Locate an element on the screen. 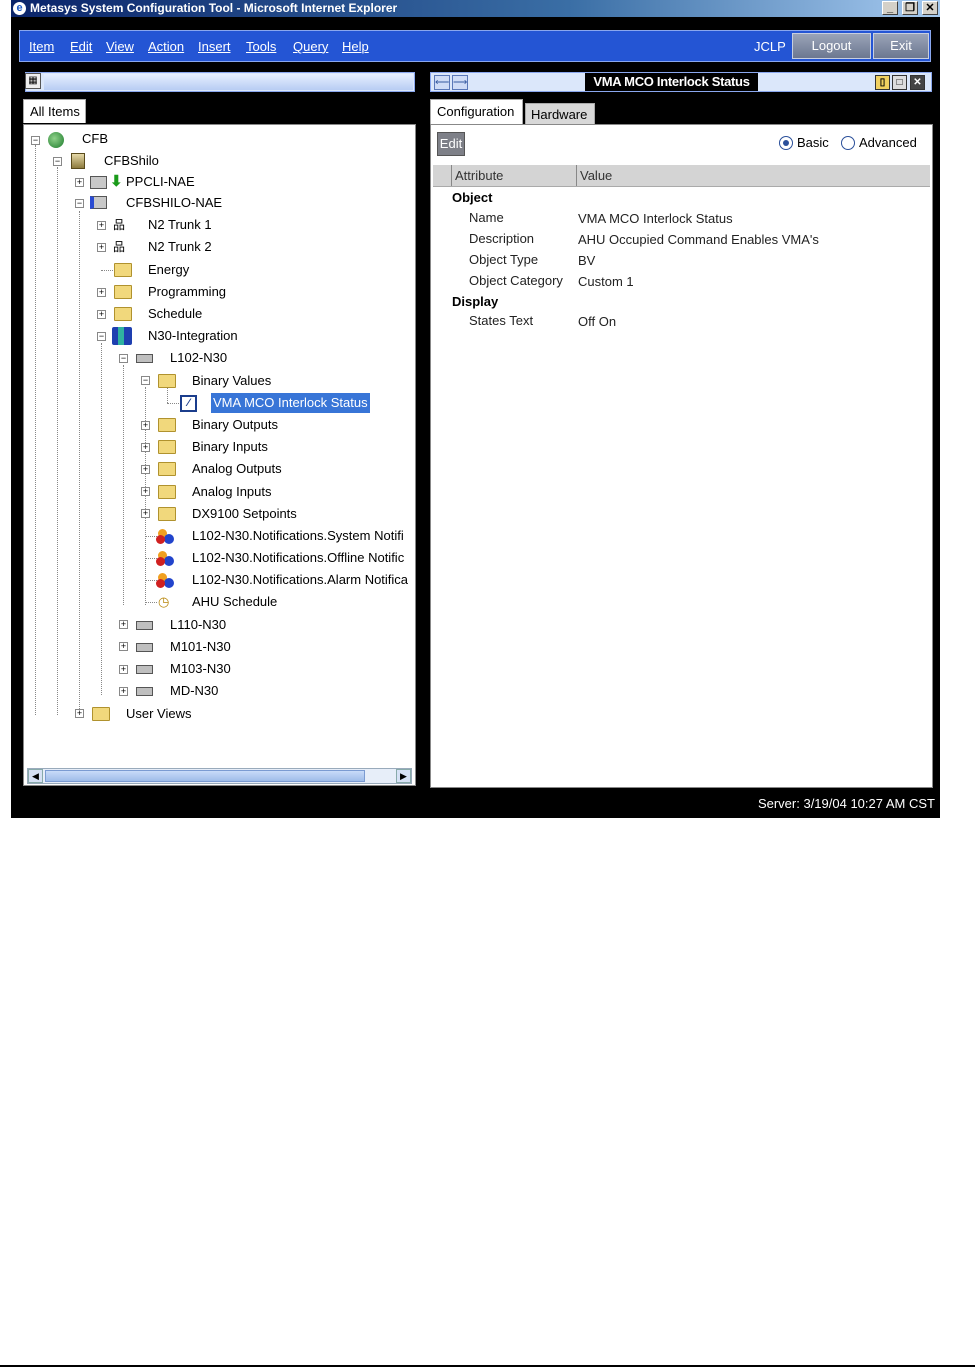 This screenshot has height=1369, width=975. attribute-value: AHU Occupied Command Enables VMA's is located at coordinates (698, 239).